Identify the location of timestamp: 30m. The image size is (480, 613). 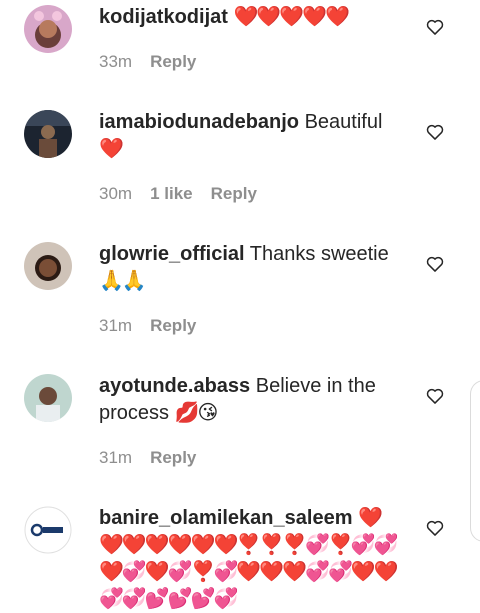
(116, 193).